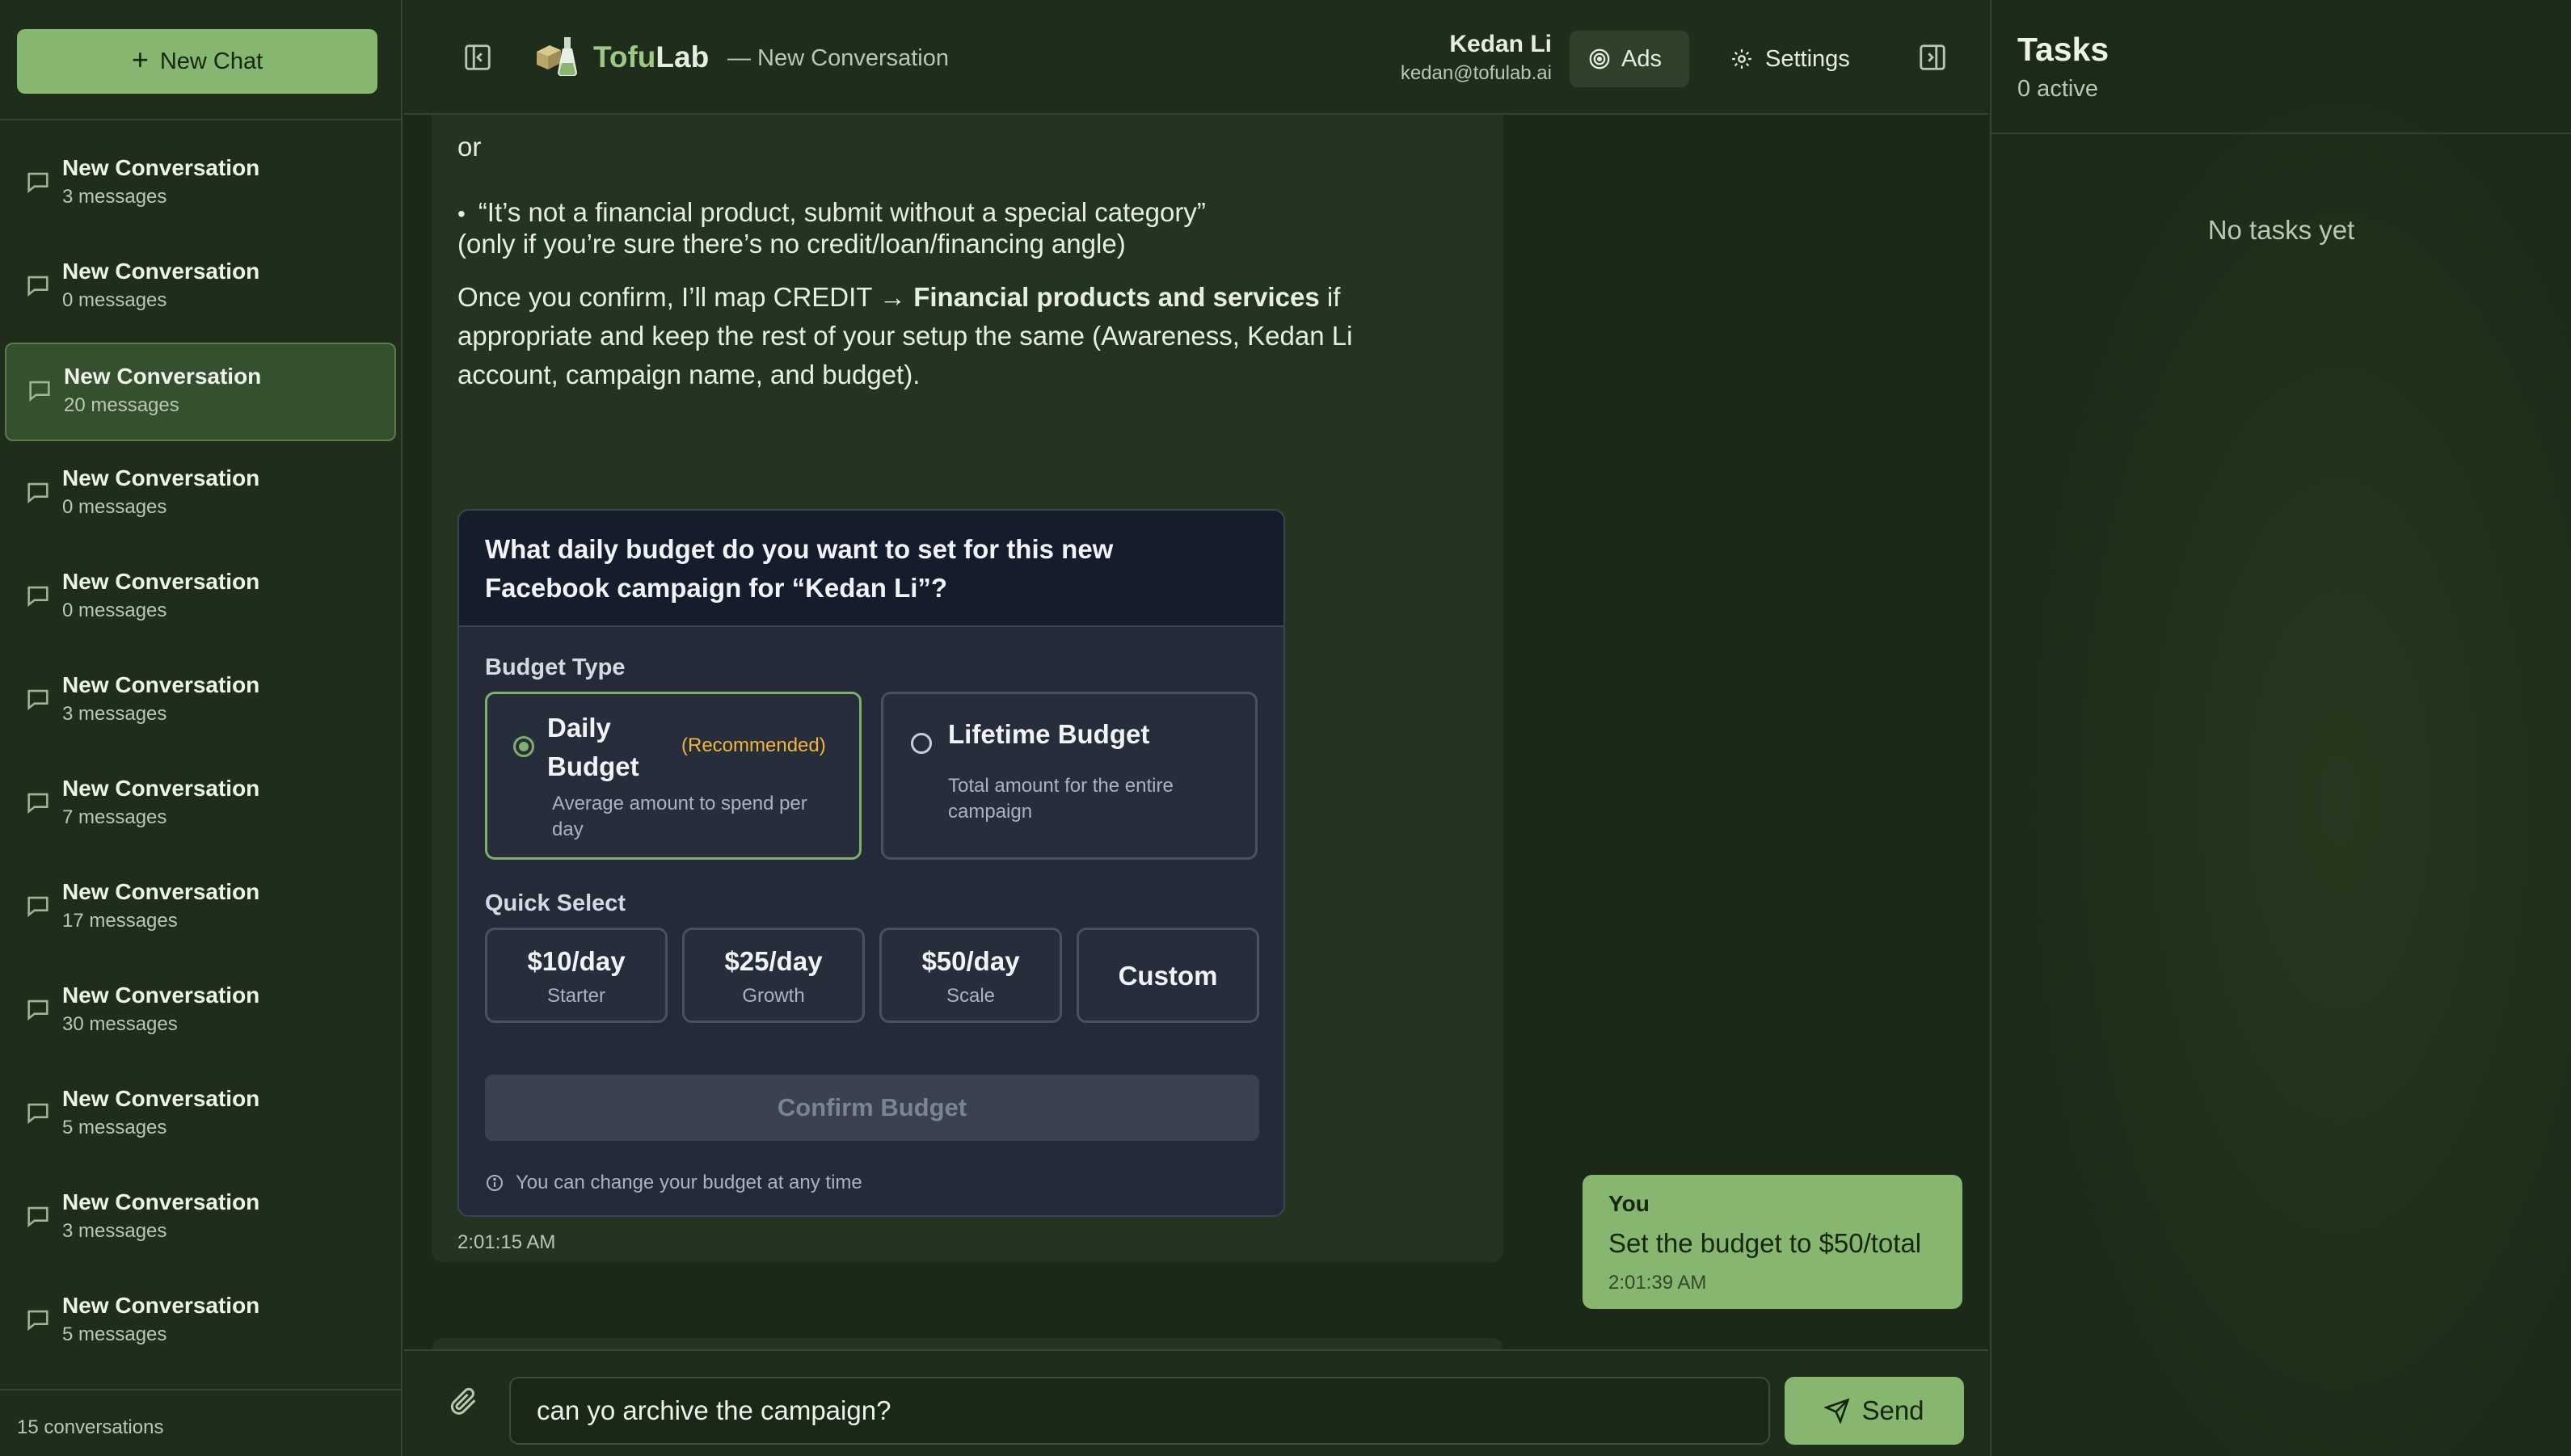 The image size is (2571, 1456). I want to click on lifetime-budget-title: Lifetime Budget, so click(1049, 734).